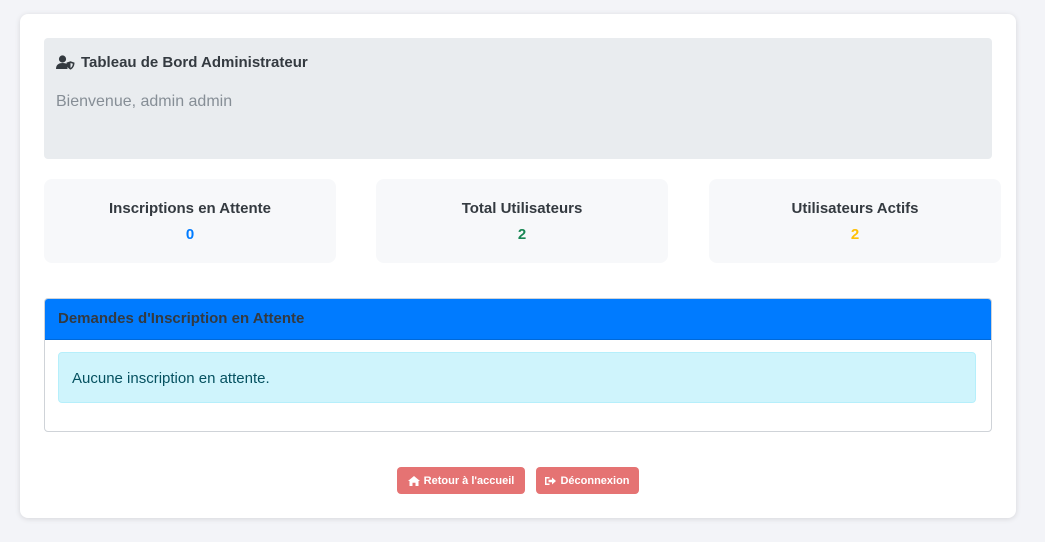  I want to click on logout-button: Déconnexion, so click(587, 480).